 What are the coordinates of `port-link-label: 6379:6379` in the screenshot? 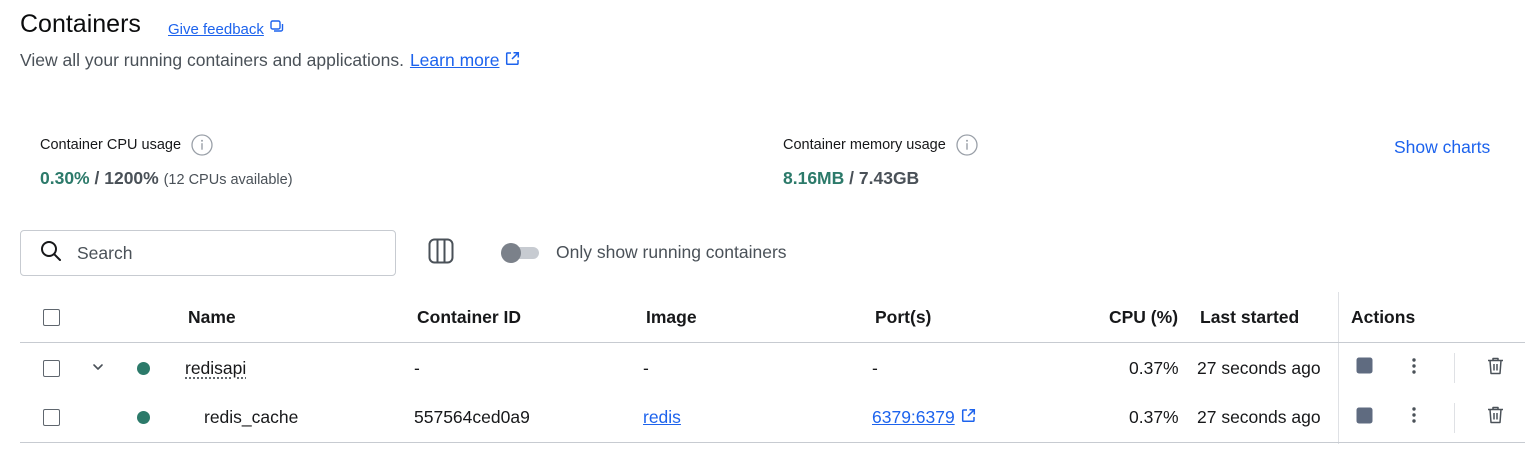 It's located at (913, 417).